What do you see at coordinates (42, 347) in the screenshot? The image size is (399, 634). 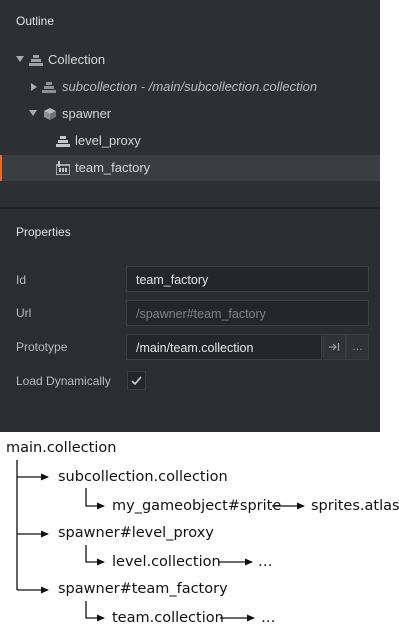 I see `prototype-label: Prototype` at bounding box center [42, 347].